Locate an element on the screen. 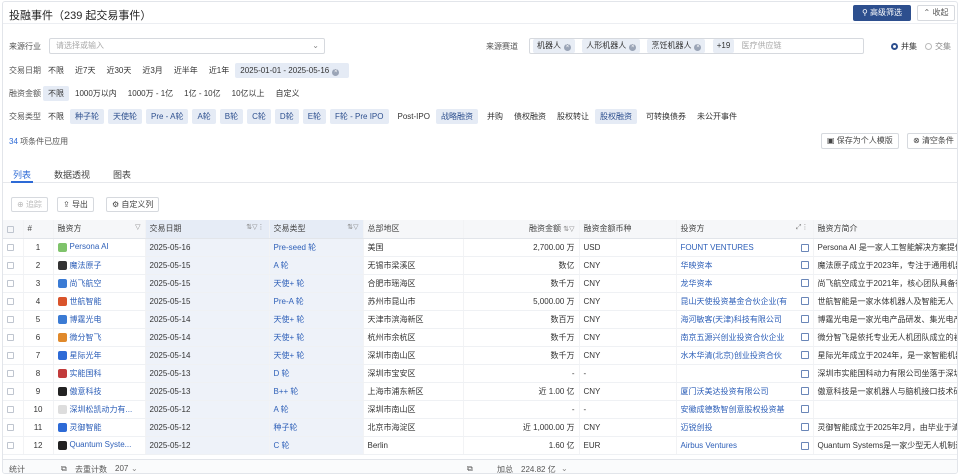 This screenshot has height=476, width=960. company-name: 尚飞航空 is located at coordinates (86, 283).